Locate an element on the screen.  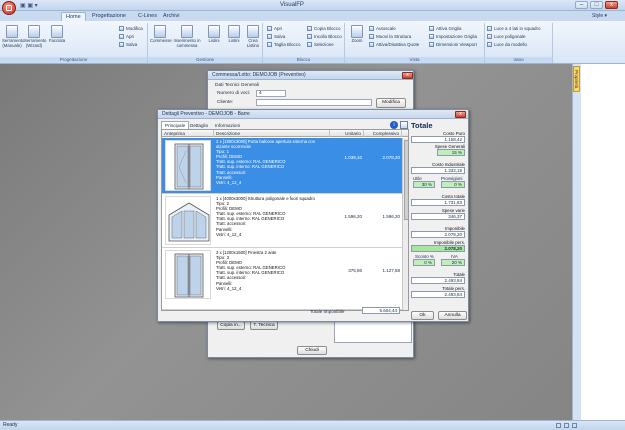
tab-principale: Principale is located at coordinates (175, 125).